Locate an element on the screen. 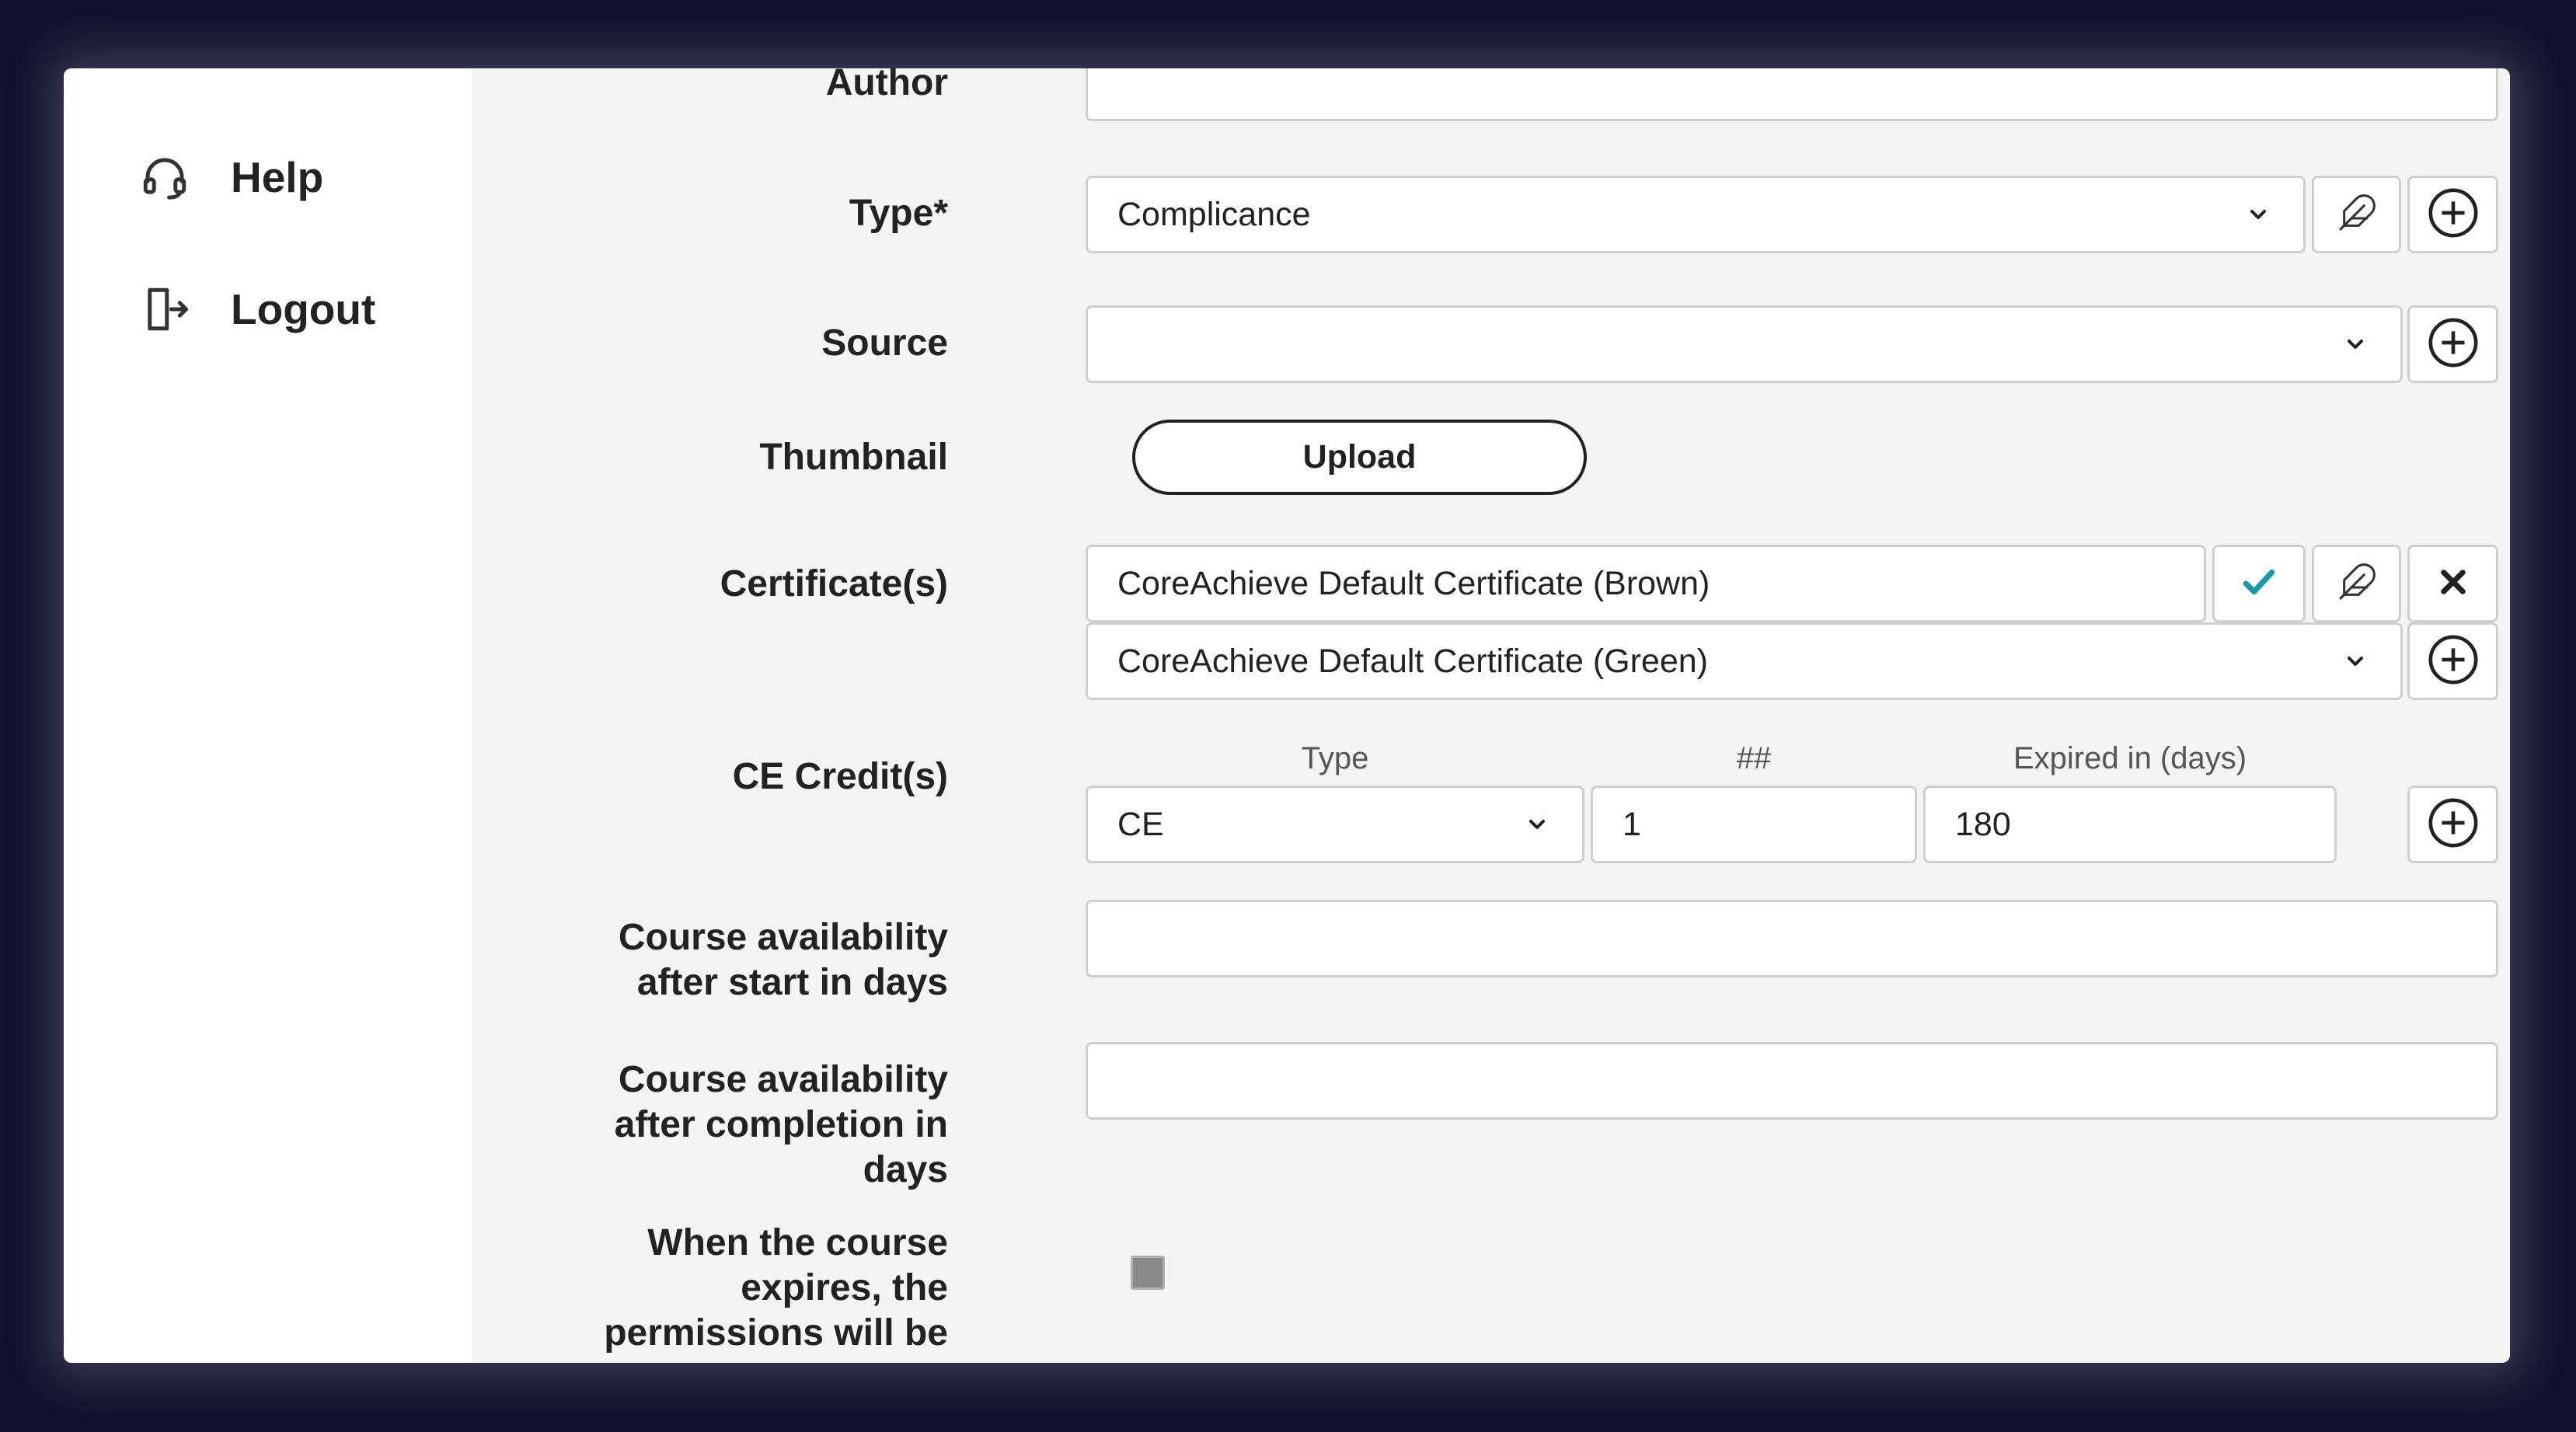  check-icon is located at coordinates (2259, 584).